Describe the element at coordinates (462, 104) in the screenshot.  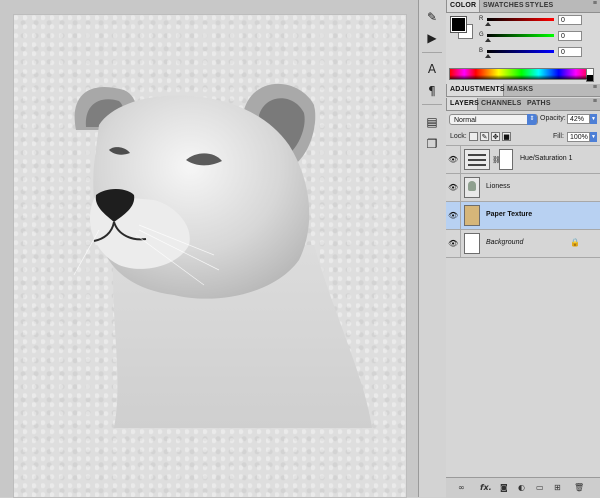
I see `tab-layers: LAYERS` at that location.